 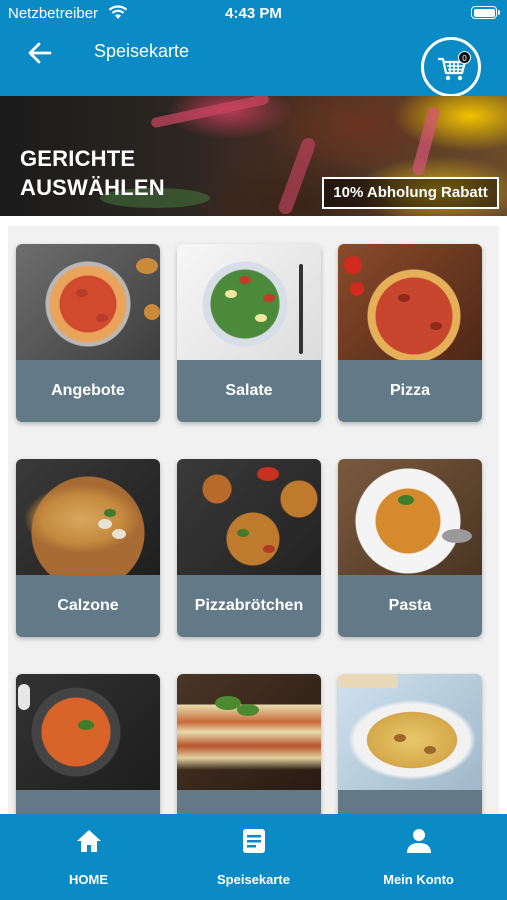 What do you see at coordinates (40, 53) in the screenshot?
I see `back-arrow-icon` at bounding box center [40, 53].